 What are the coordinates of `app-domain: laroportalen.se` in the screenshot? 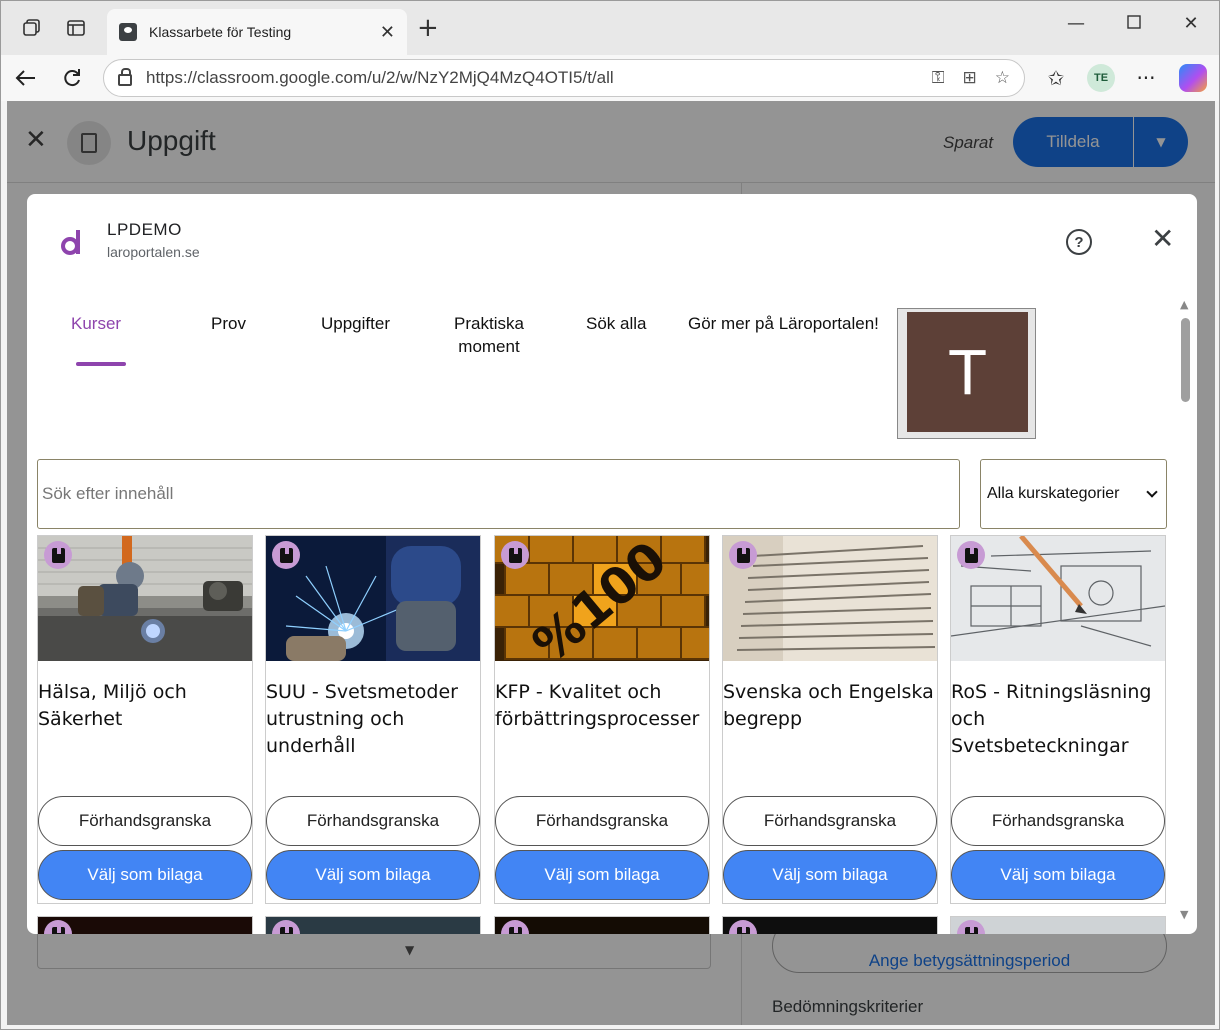 It's located at (153, 252).